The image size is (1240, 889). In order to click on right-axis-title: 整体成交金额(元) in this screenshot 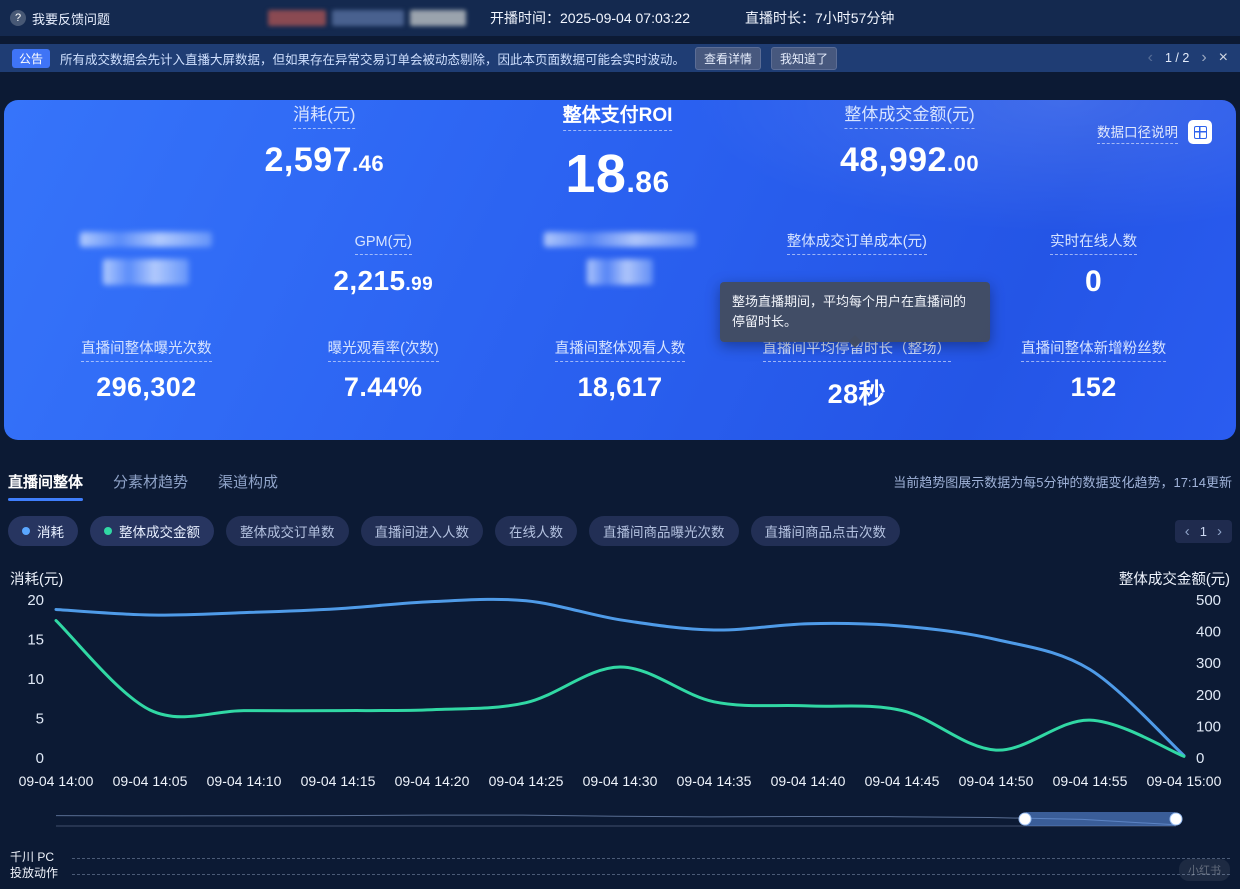, I will do `click(1174, 580)`.